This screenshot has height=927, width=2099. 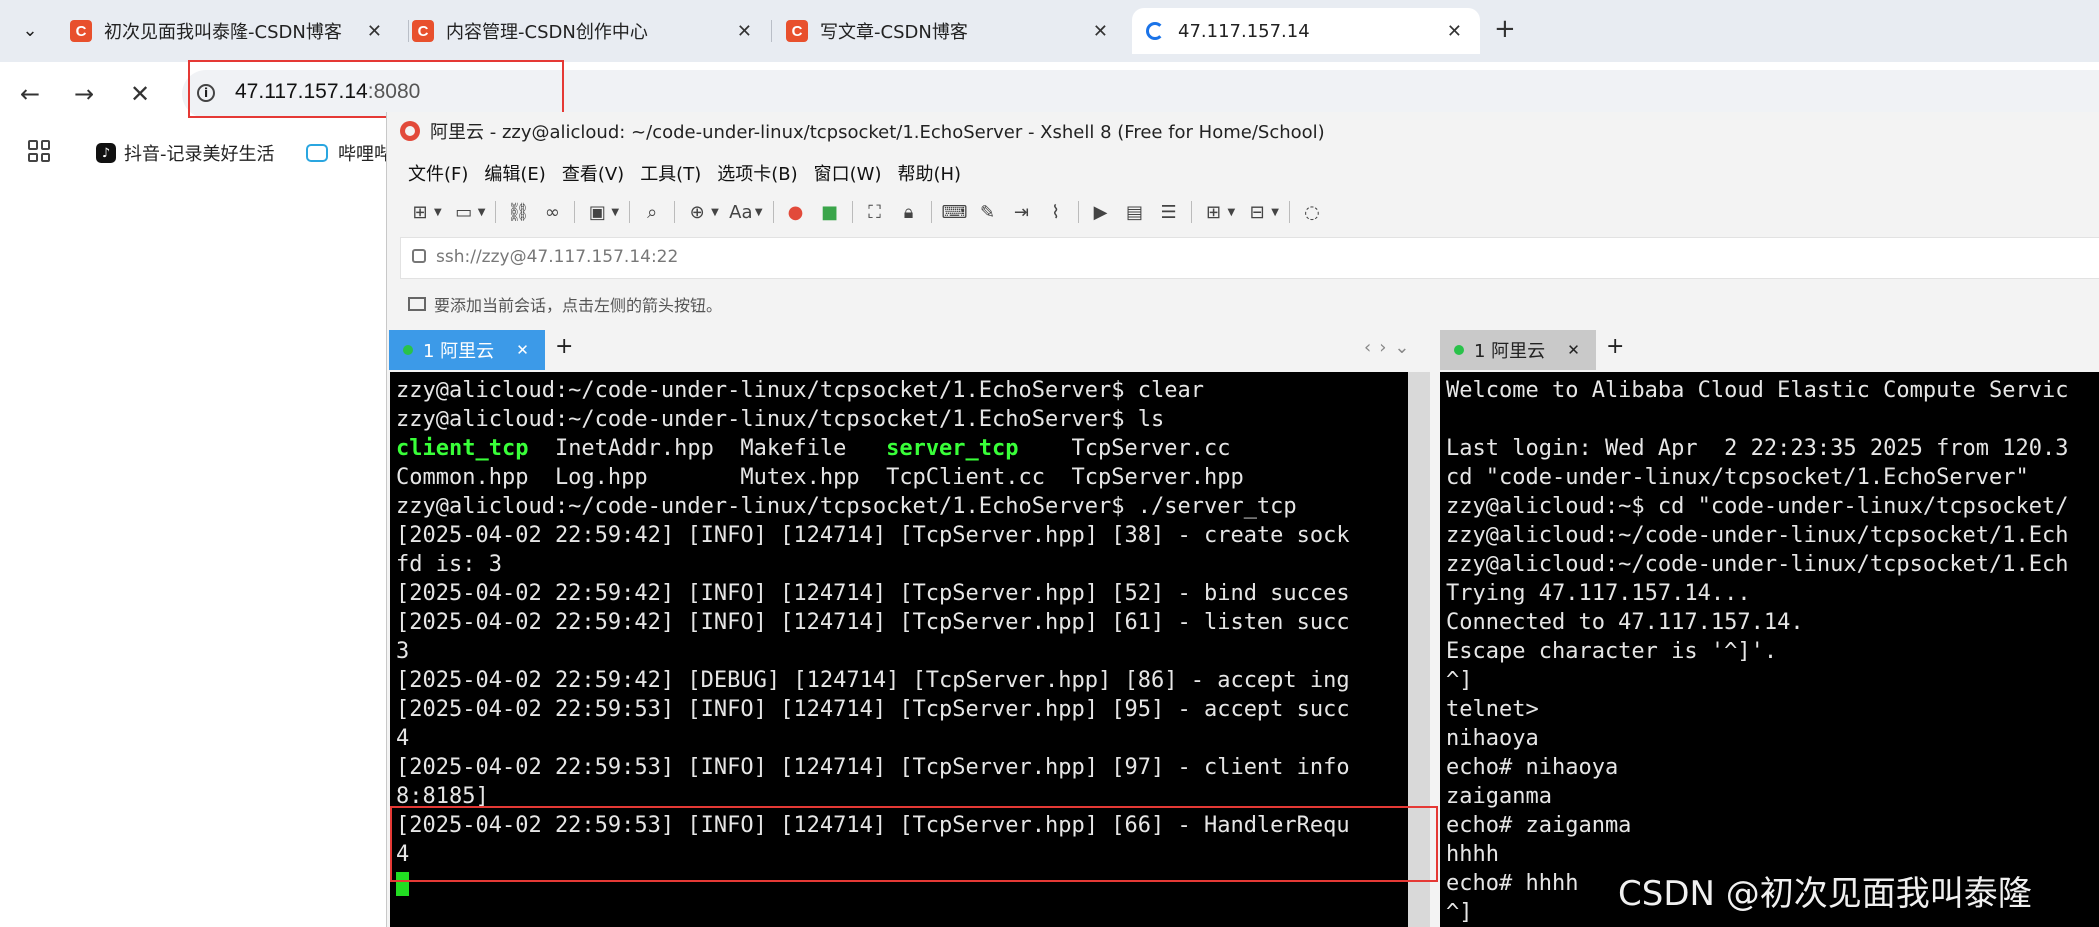 What do you see at coordinates (39, 151) in the screenshot?
I see `apps-grid-icon` at bounding box center [39, 151].